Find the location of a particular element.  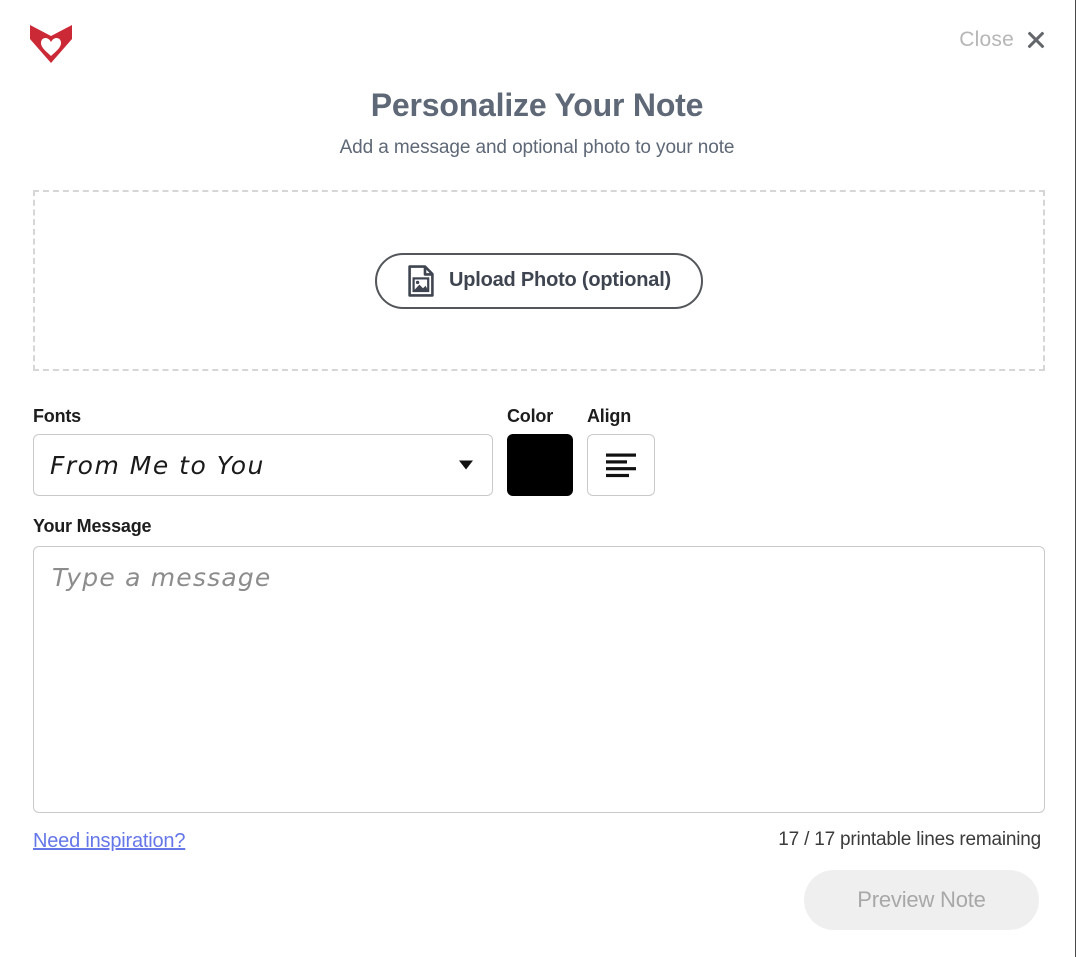

align-button is located at coordinates (621, 465).